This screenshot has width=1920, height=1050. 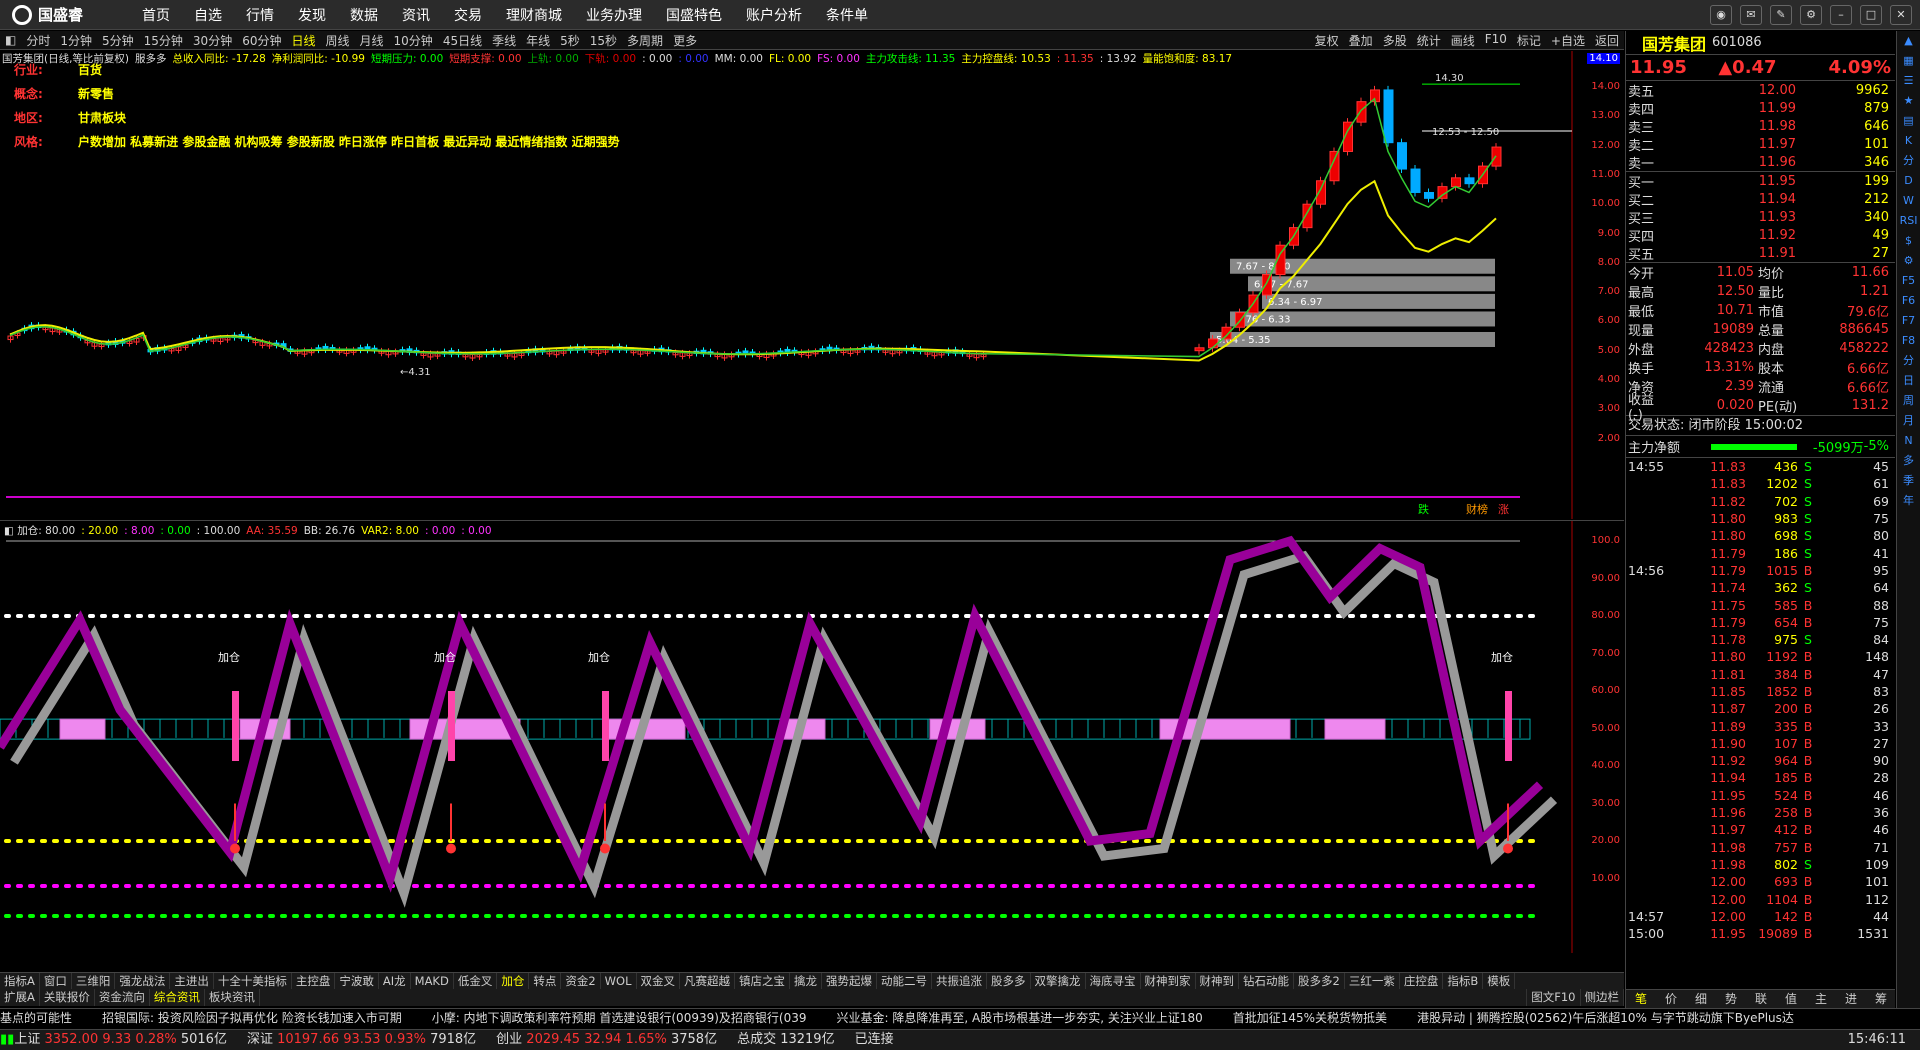 What do you see at coordinates (1908, 61) in the screenshot?
I see `grid-icon: ▦` at bounding box center [1908, 61].